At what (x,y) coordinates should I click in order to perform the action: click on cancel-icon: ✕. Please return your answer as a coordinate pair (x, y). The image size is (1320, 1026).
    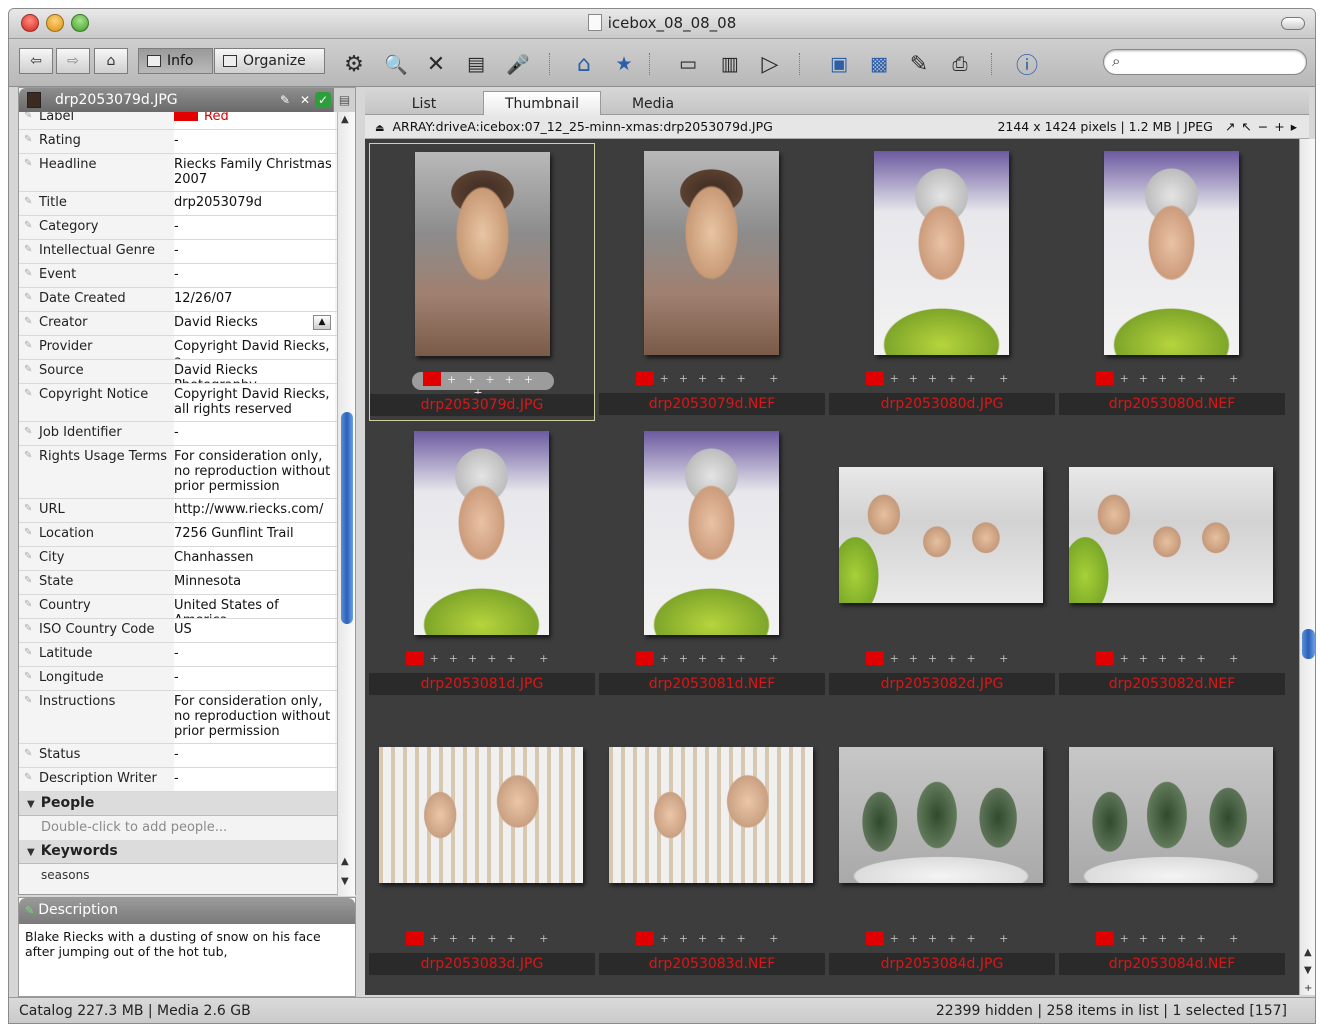
    Looking at the image, I should click on (305, 100).